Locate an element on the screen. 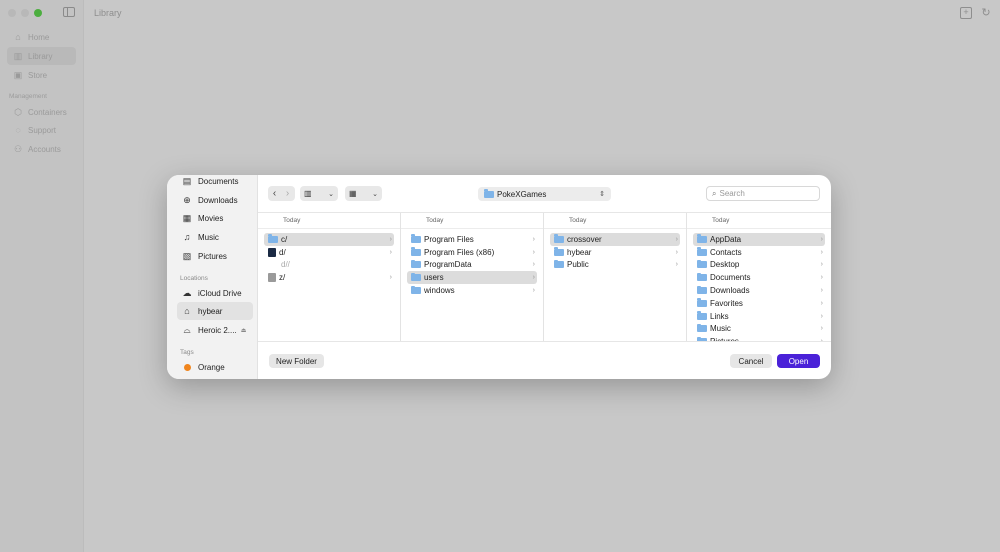 The image size is (1000, 552). file-row: Contacts › is located at coordinates (759, 252).